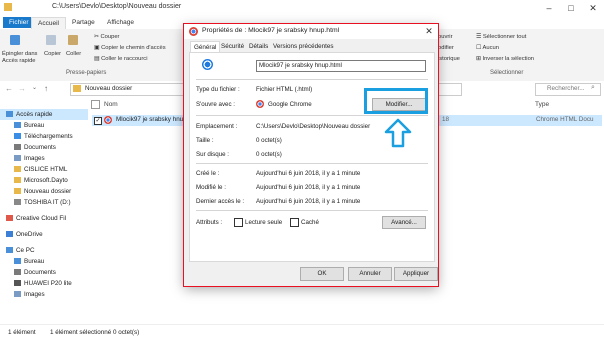 The image size is (604, 340). What do you see at coordinates (44, 191) in the screenshot?
I see `nav-item: Nouveau dossier` at bounding box center [44, 191].